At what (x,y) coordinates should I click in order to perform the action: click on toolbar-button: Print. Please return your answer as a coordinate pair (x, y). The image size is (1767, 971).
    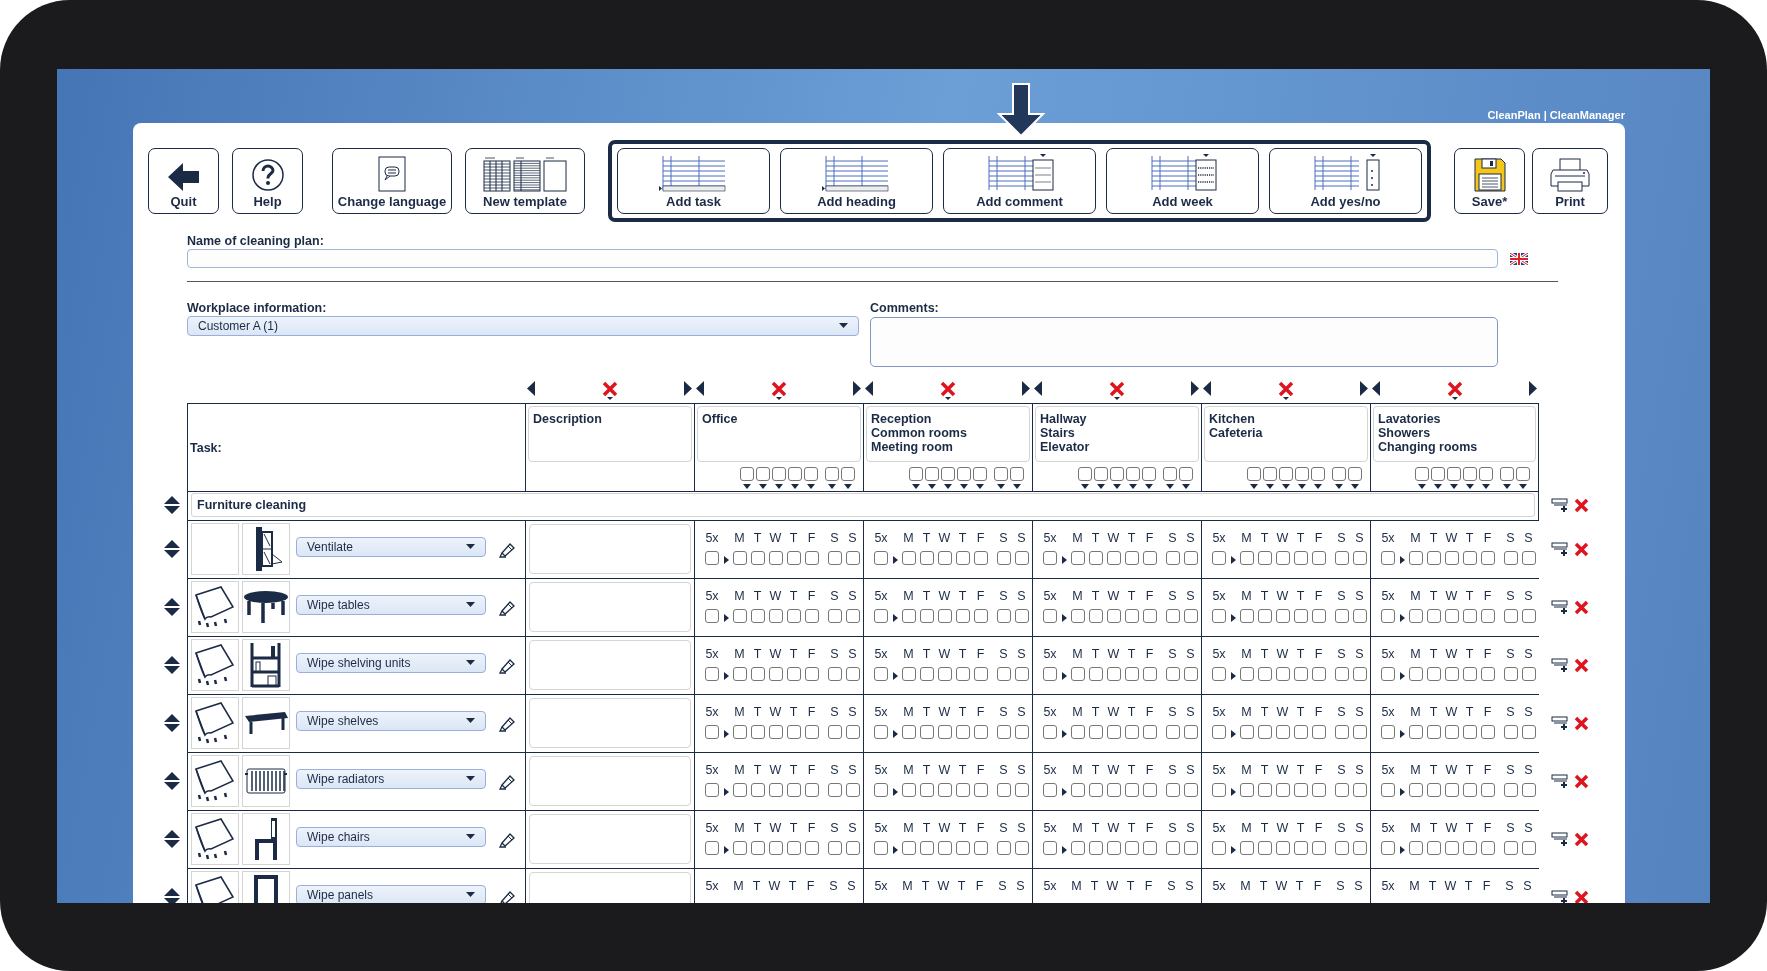
    Looking at the image, I should click on (1570, 181).